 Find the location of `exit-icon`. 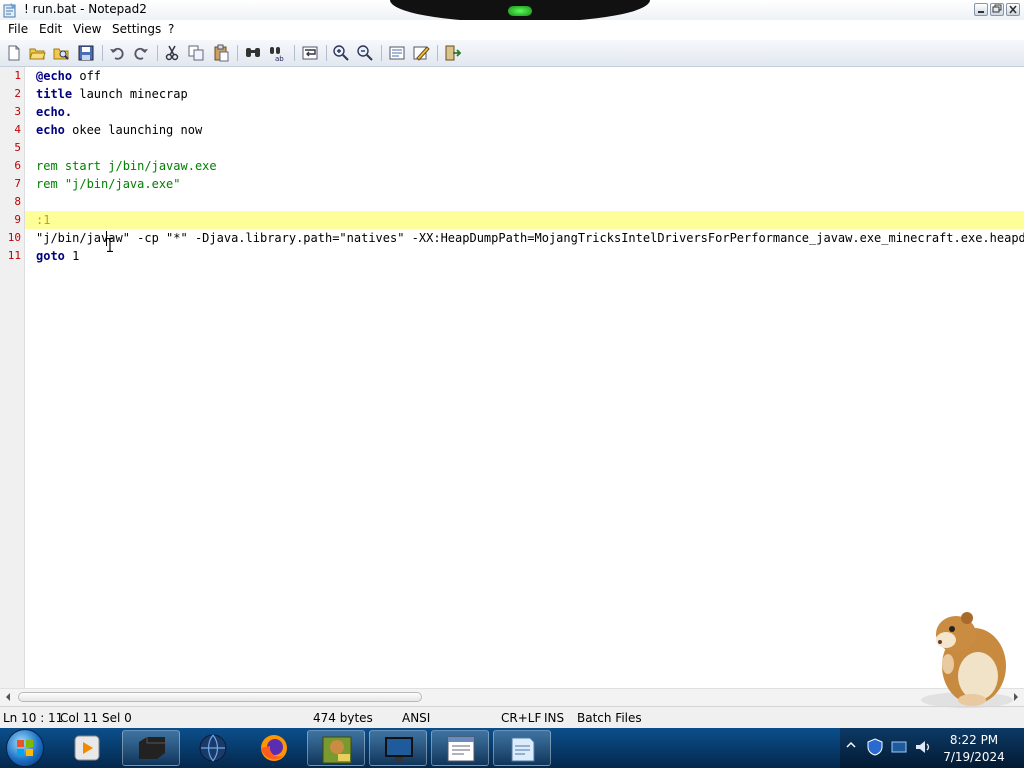

exit-icon is located at coordinates (453, 53).